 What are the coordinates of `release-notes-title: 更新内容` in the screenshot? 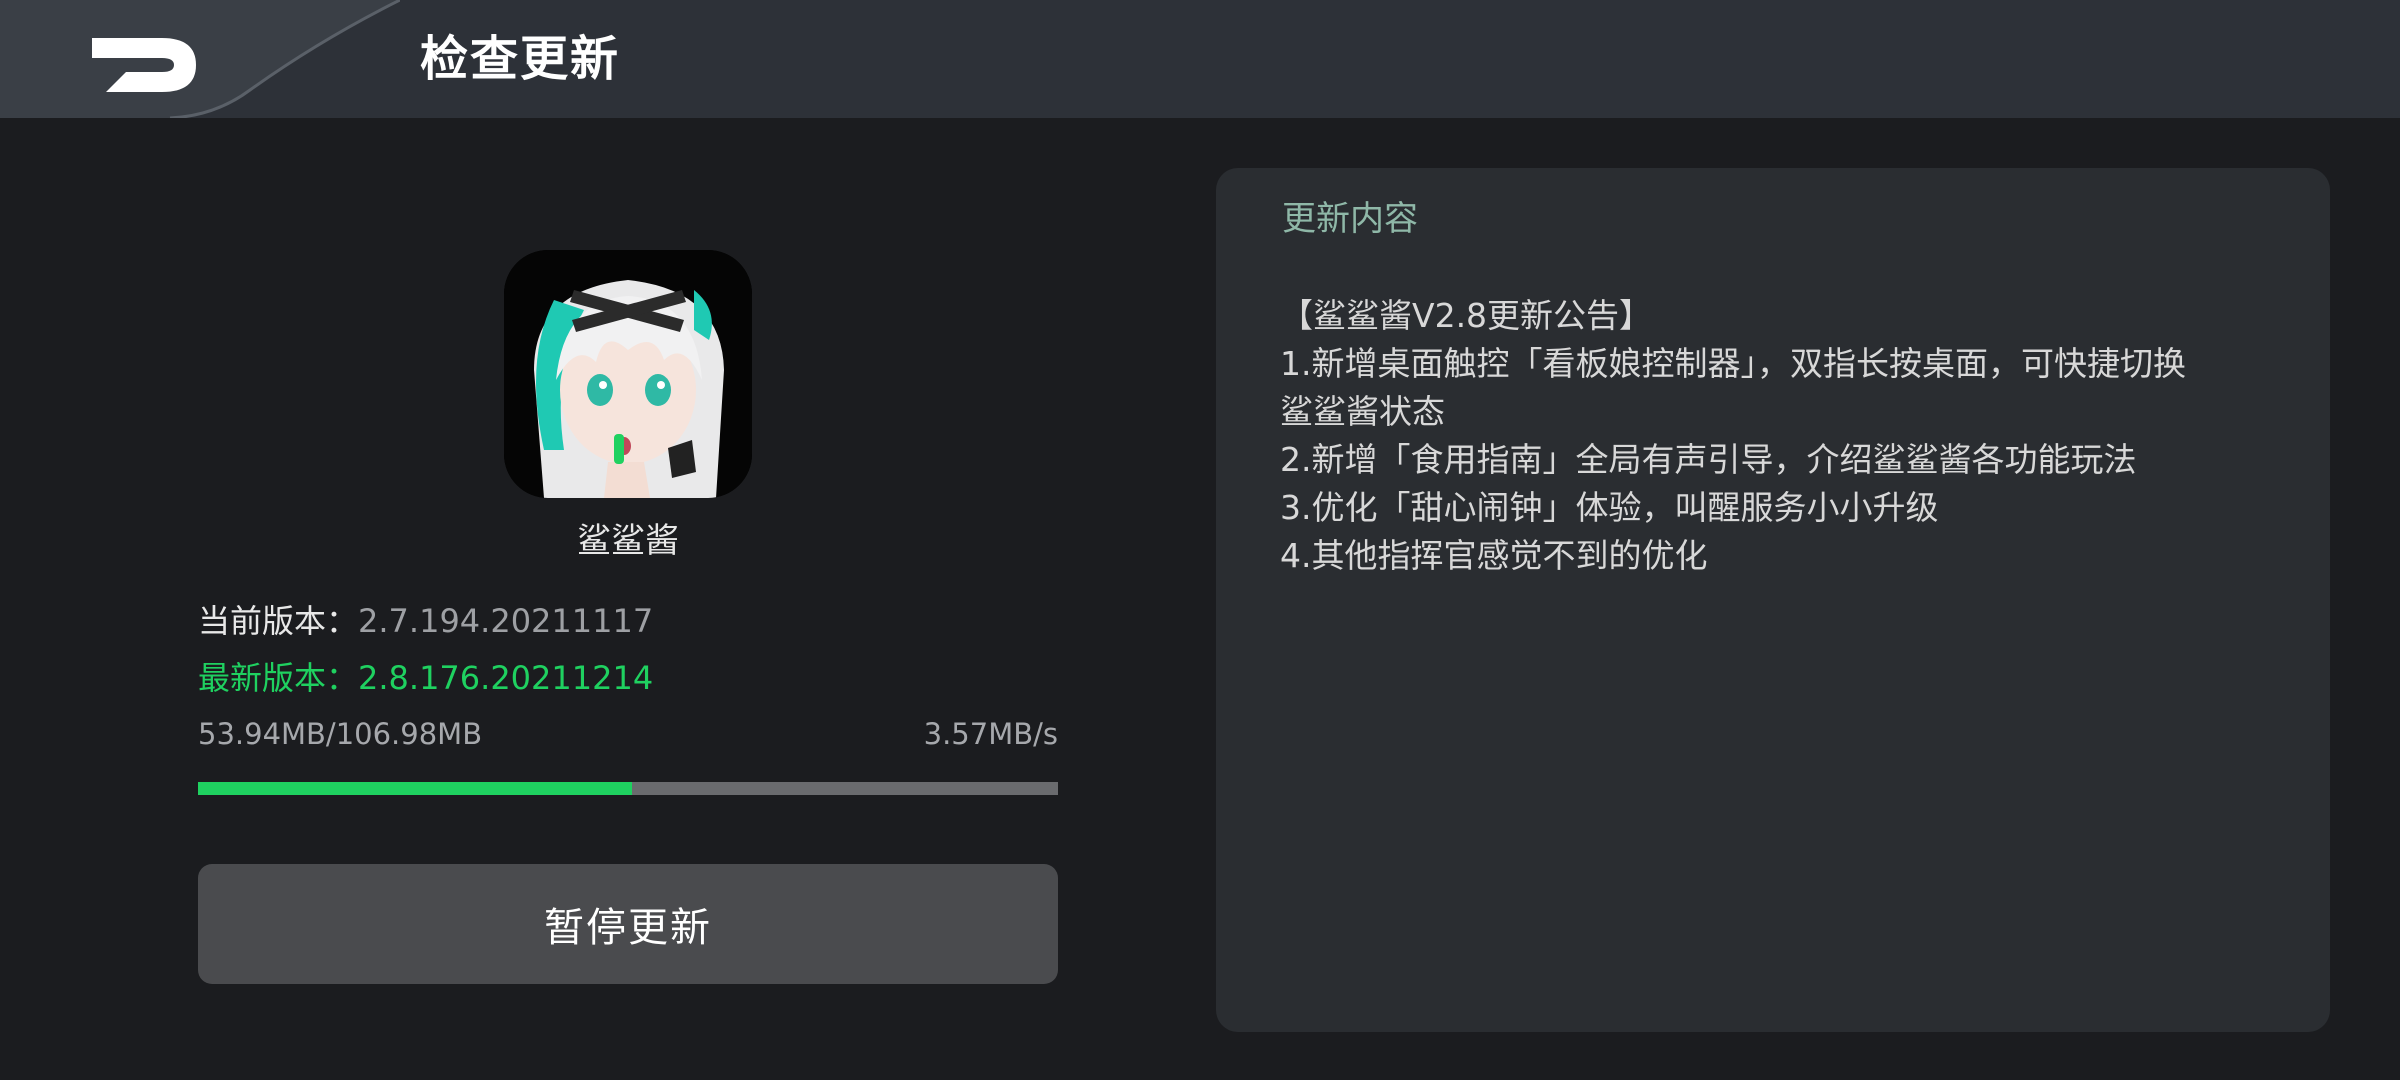 It's located at (1350, 219).